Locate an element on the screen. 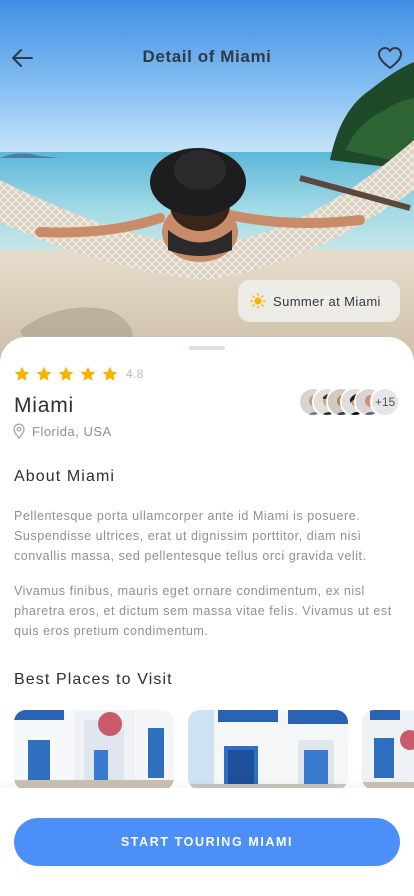  rating-value: 4.8 is located at coordinates (135, 374).